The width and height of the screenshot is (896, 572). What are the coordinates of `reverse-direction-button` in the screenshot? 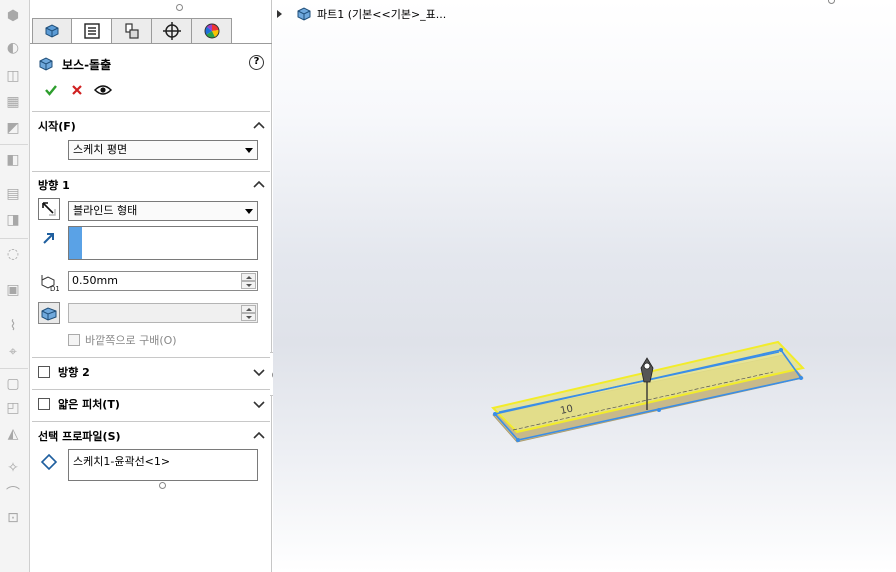 It's located at (49, 209).